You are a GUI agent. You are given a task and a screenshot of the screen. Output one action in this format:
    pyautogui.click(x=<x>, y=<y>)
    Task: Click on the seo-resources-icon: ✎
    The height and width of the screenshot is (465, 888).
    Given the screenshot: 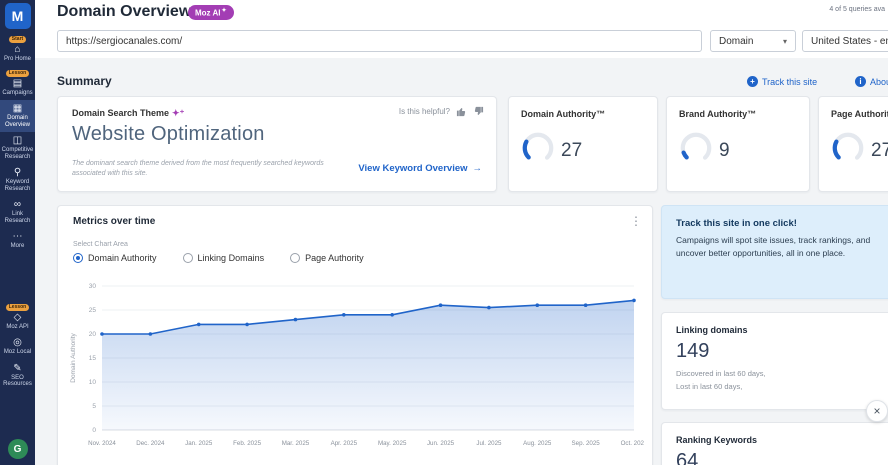 What is the action you would take?
    pyautogui.click(x=17, y=368)
    